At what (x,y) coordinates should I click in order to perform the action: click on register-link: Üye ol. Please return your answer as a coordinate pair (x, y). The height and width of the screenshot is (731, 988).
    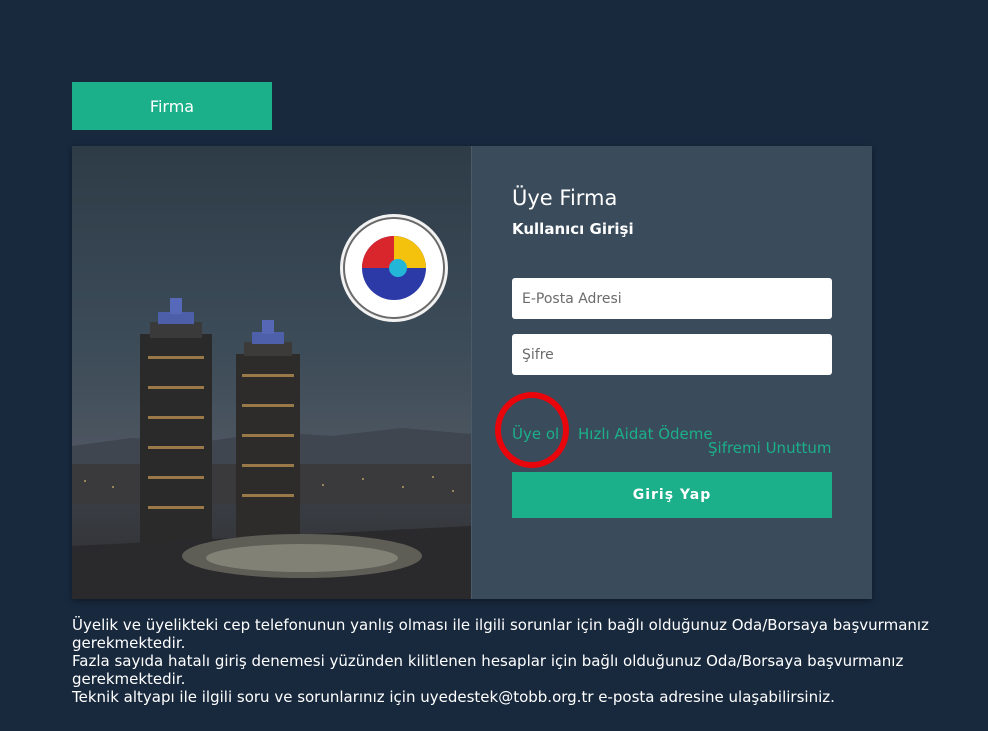
    Looking at the image, I should click on (535, 434).